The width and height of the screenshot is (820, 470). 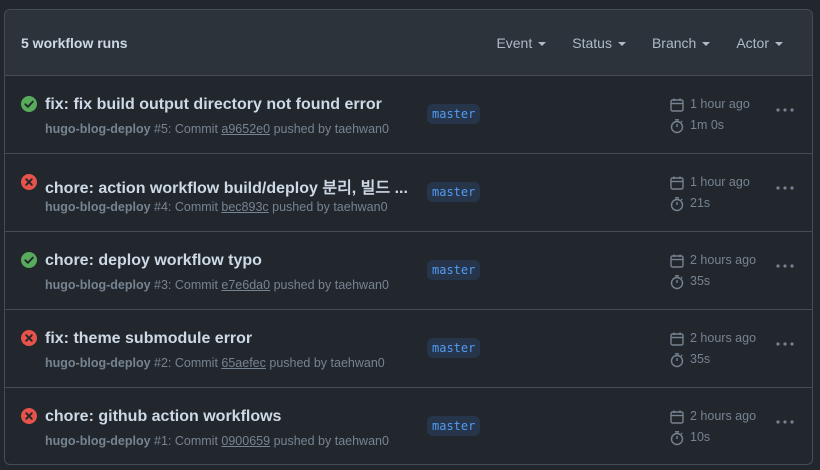 What do you see at coordinates (230, 417) in the screenshot?
I see `run-title: chore: github action workflows` at bounding box center [230, 417].